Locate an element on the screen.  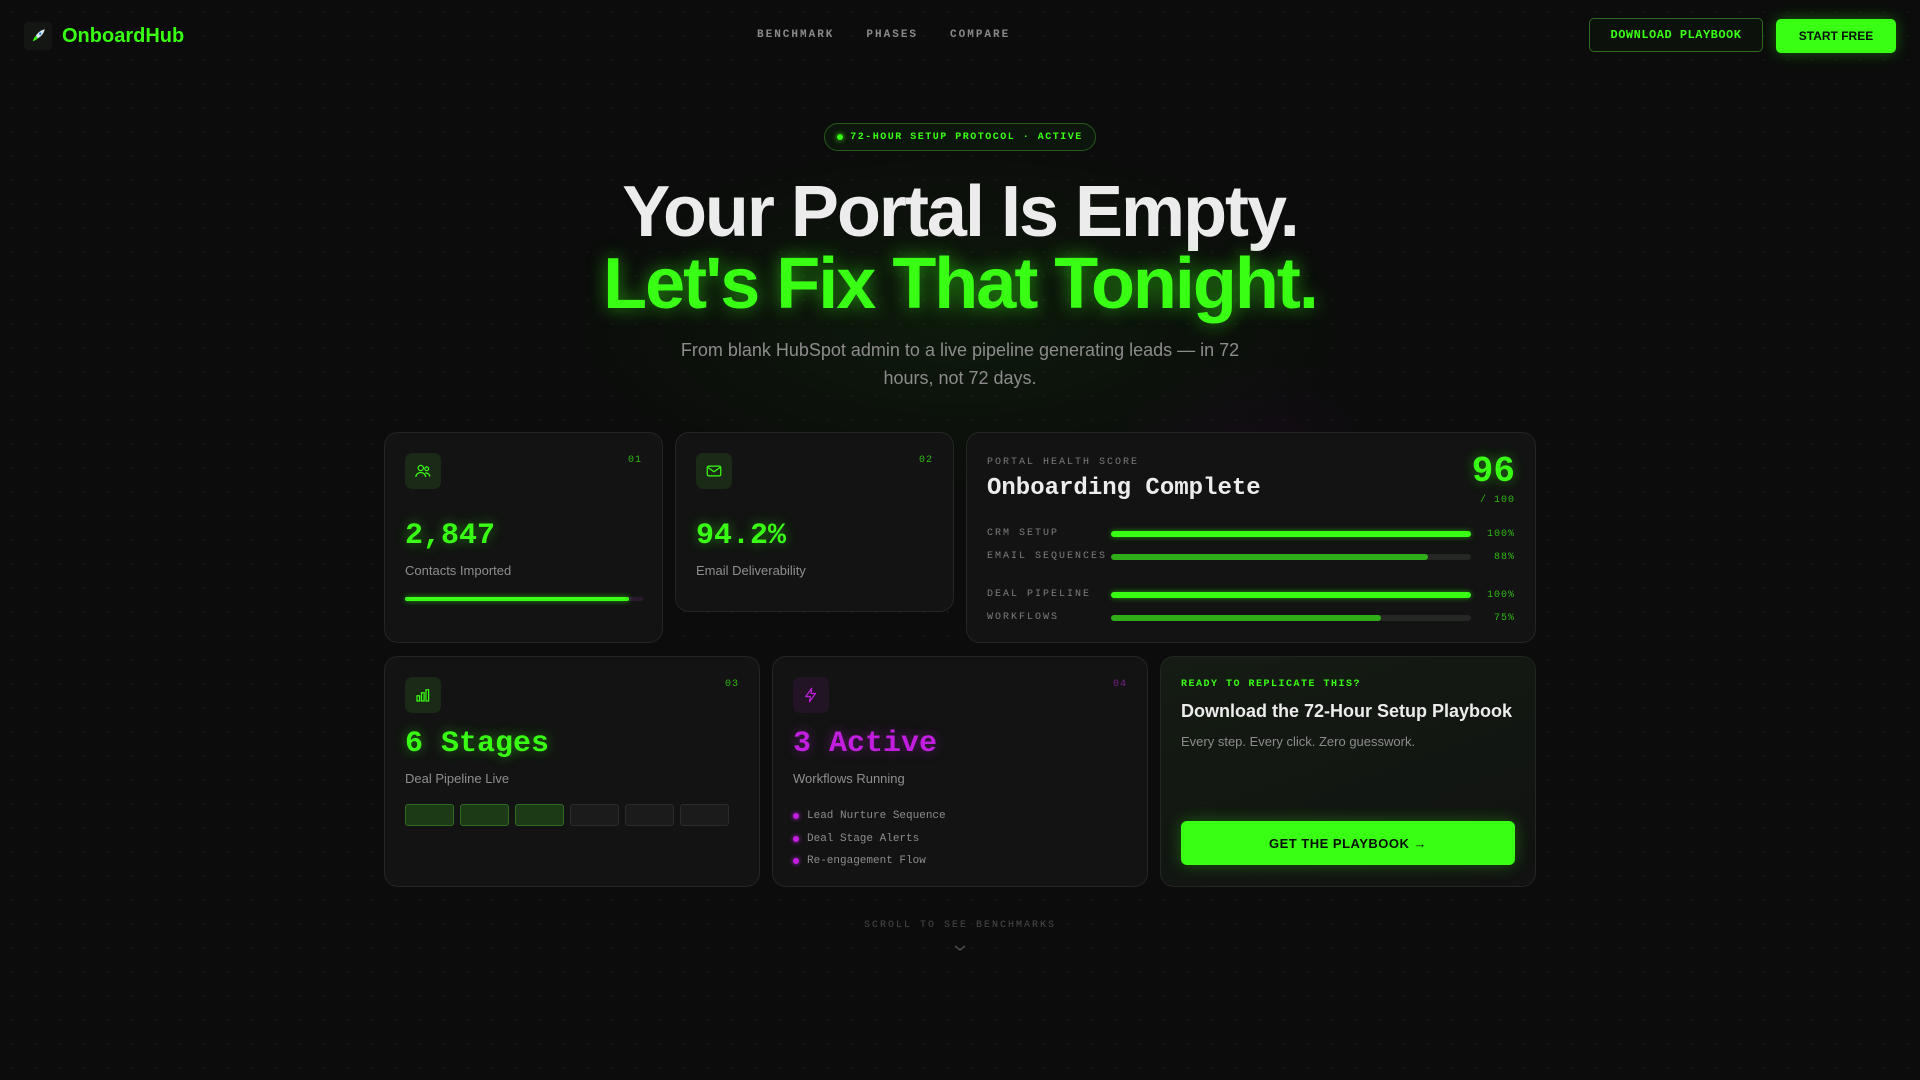
cta-title: Download the 72-Hour Setup Playbook is located at coordinates (1347, 711).